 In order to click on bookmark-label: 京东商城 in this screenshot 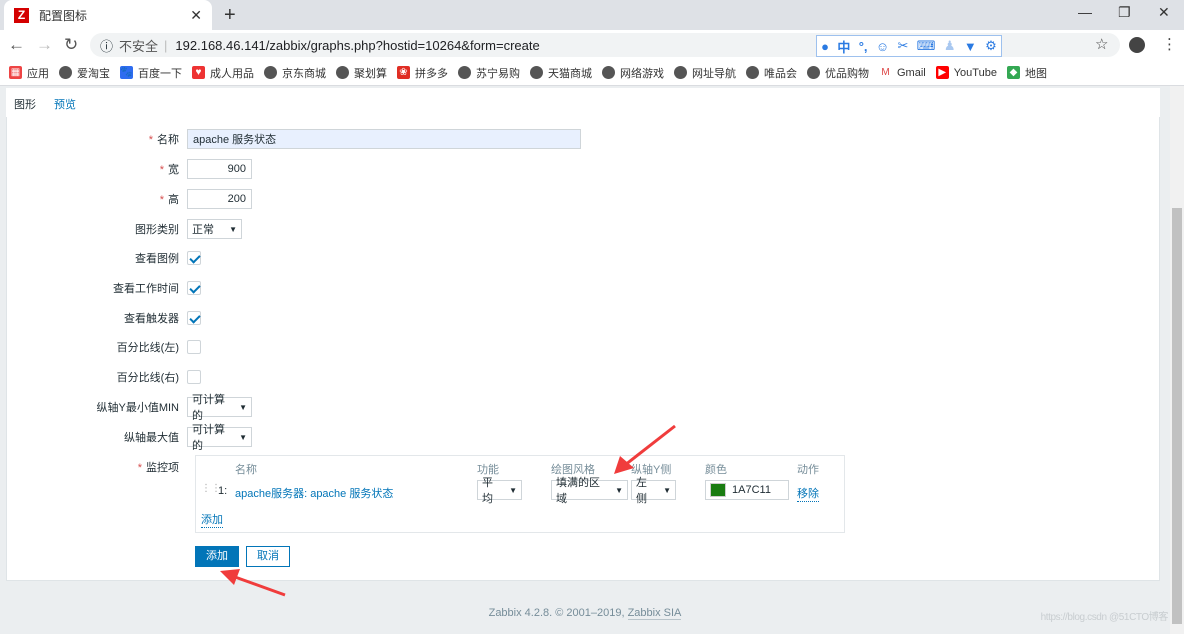, I will do `click(304, 73)`.